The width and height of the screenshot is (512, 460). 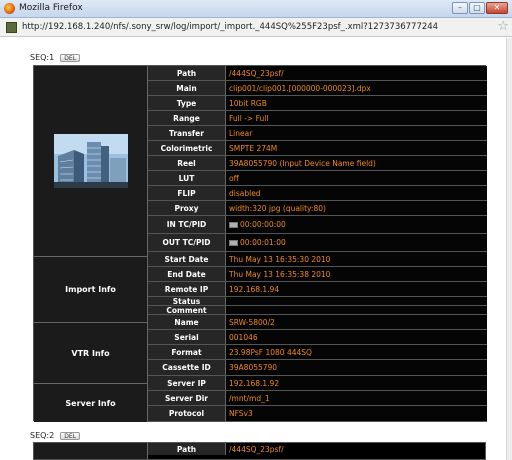 I want to click on row-value-remote-ip: 192.168.1.94, so click(x=356, y=289).